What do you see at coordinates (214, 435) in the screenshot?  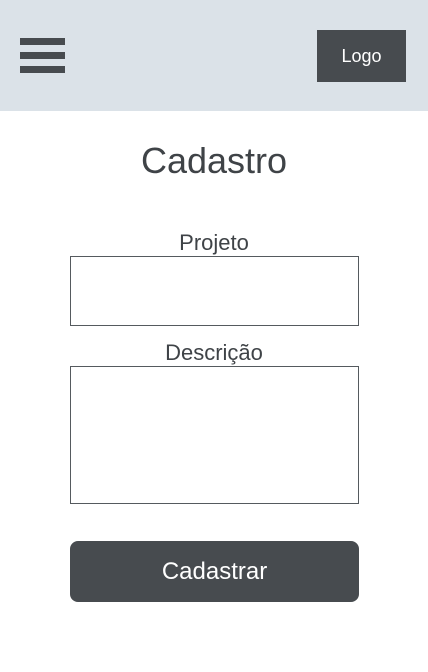 I see `description-textarea` at bounding box center [214, 435].